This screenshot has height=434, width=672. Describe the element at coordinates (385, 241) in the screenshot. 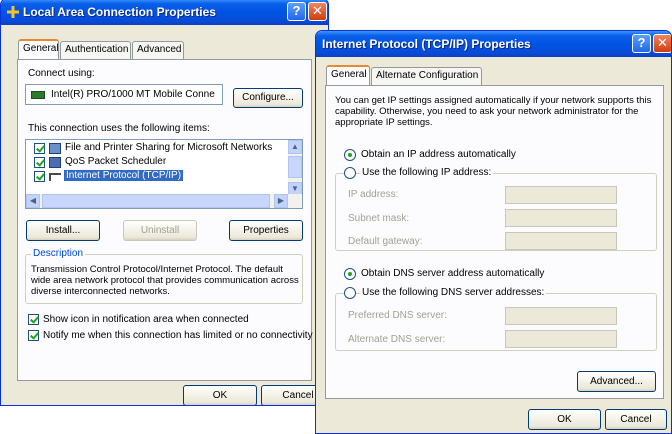

I see `default-gateway-label: Default gateway:` at that location.